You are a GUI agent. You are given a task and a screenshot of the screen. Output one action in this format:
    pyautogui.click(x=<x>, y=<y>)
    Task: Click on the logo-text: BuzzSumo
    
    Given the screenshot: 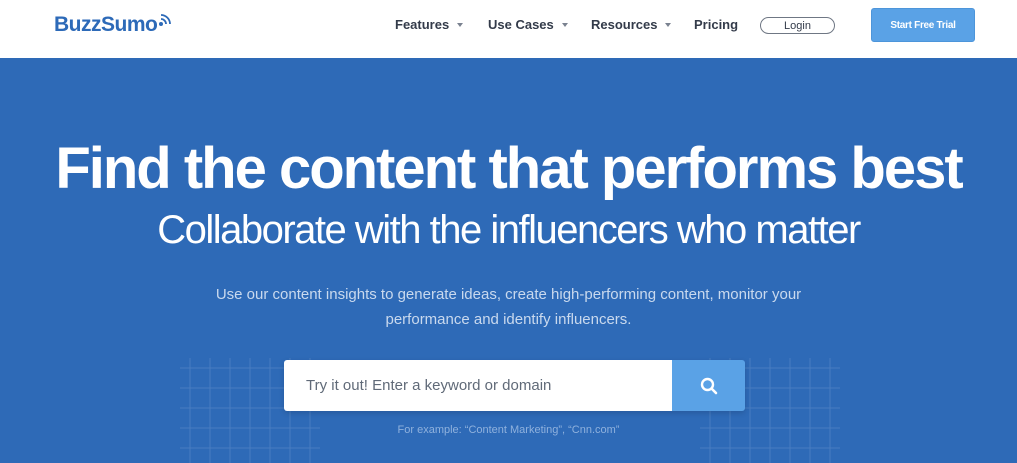 What is the action you would take?
    pyautogui.click(x=106, y=24)
    